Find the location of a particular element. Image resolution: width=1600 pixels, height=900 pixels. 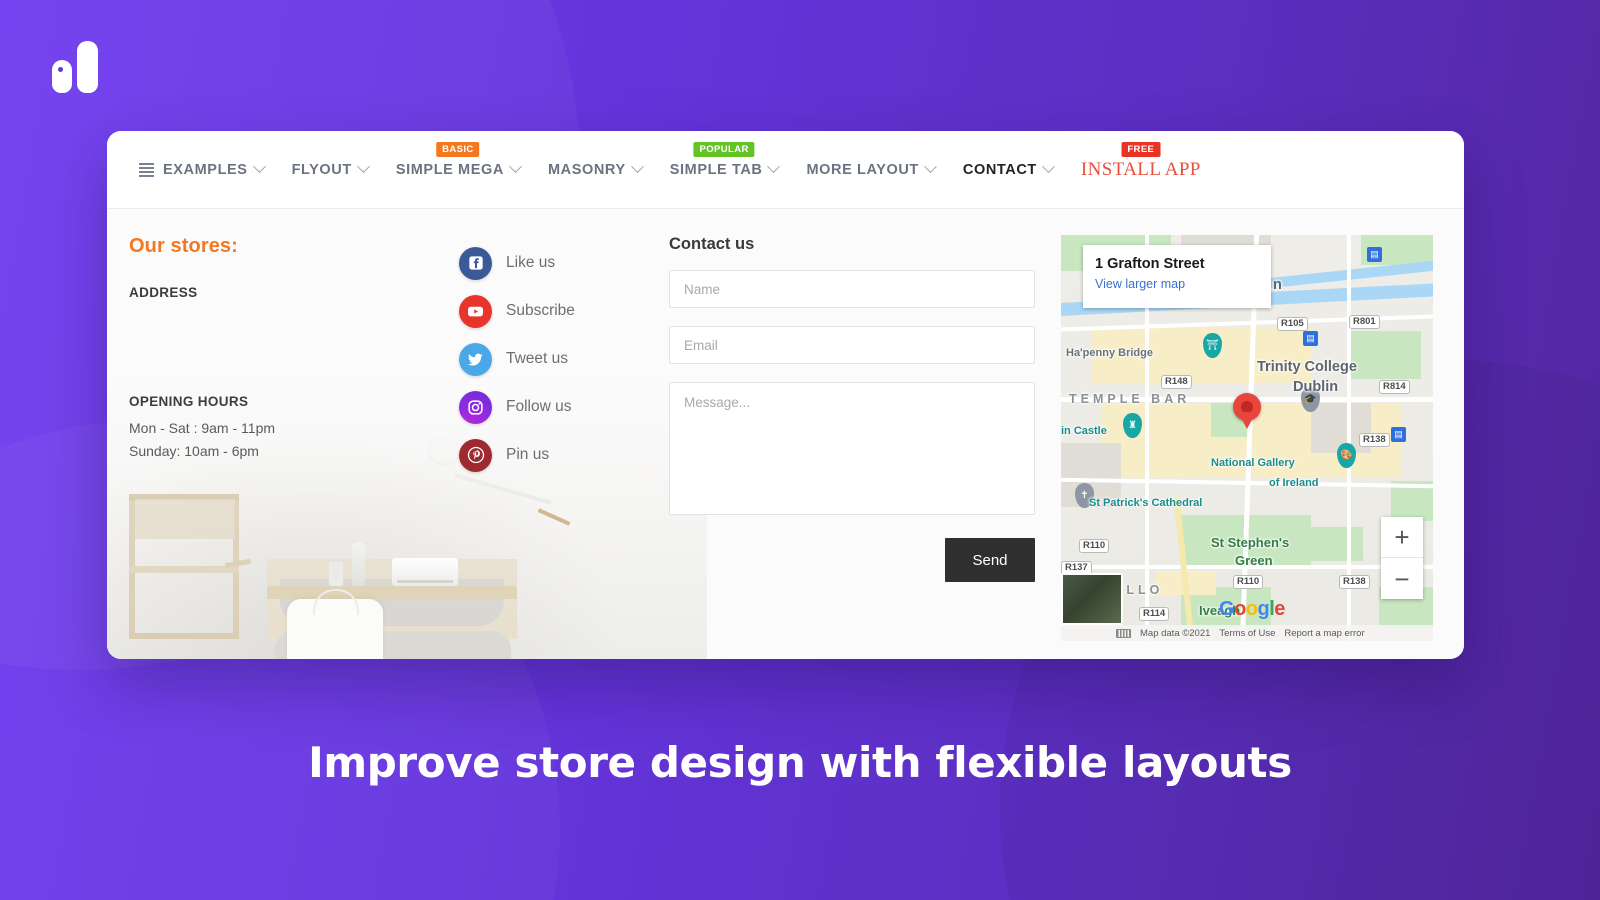

map-label-st-stephens: St Stephen's is located at coordinates (1250, 542).